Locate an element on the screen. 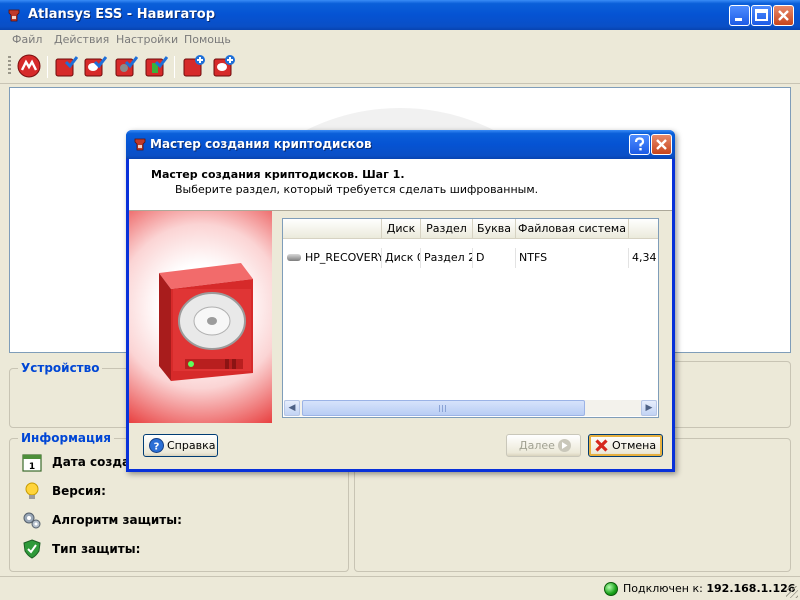 The width and height of the screenshot is (800, 600). maximize-icon is located at coordinates (761, 15).